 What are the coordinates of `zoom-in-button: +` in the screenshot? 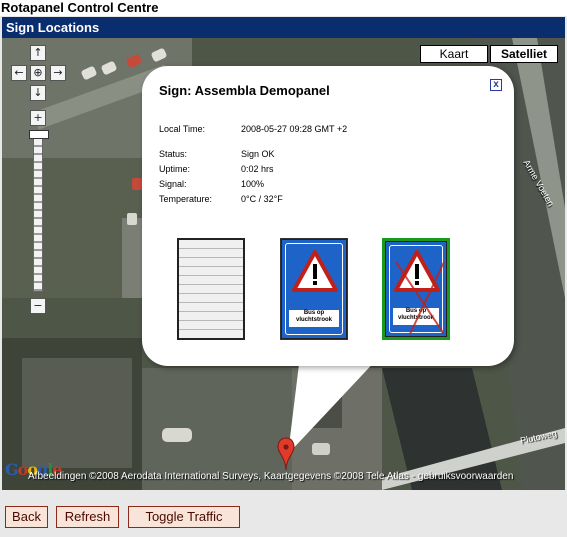 It's located at (38, 118).